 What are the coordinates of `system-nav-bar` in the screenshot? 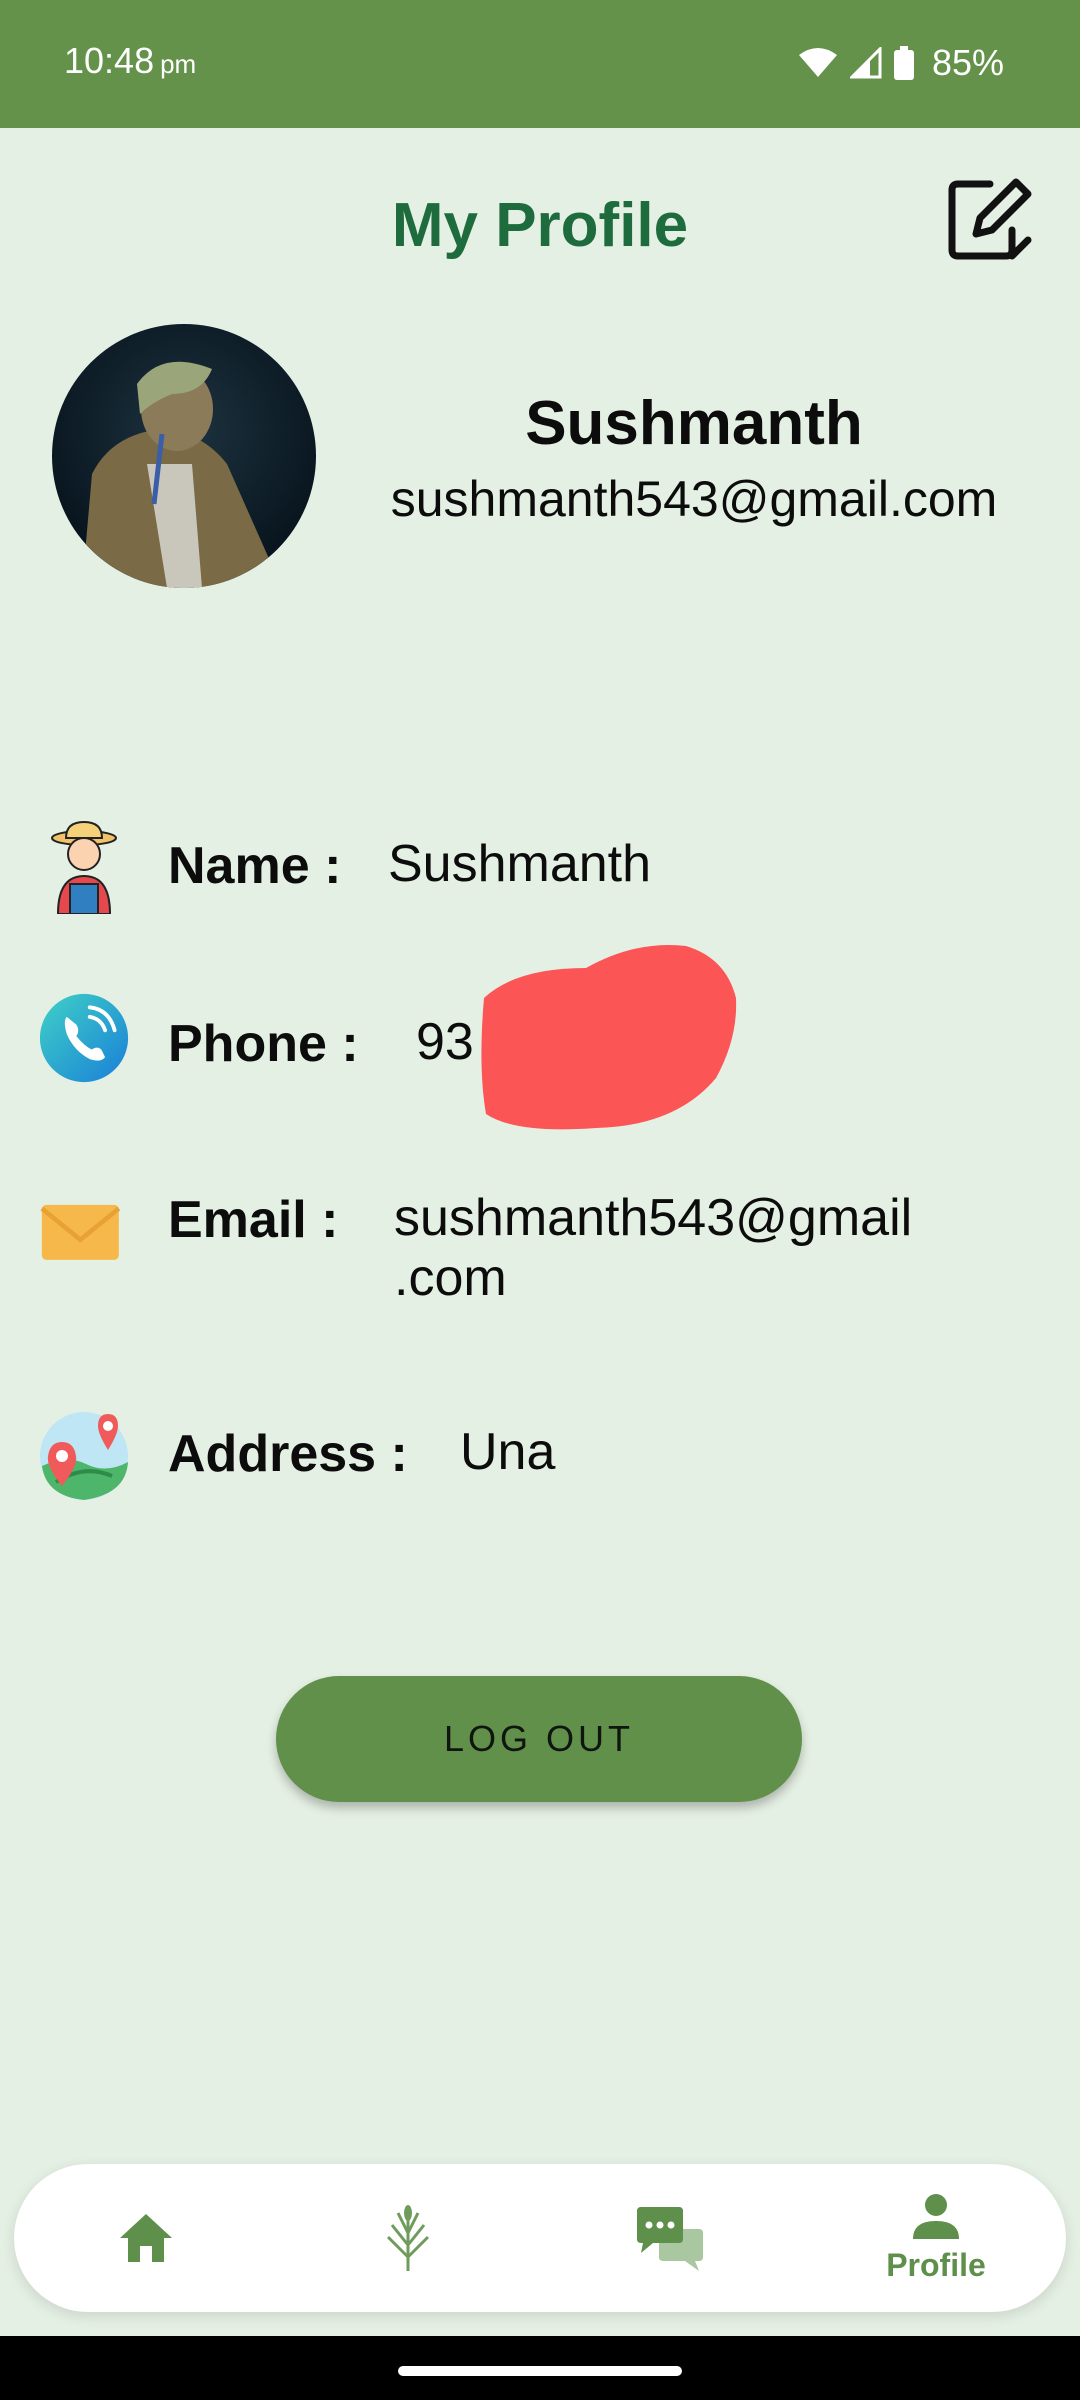 It's located at (540, 2368).